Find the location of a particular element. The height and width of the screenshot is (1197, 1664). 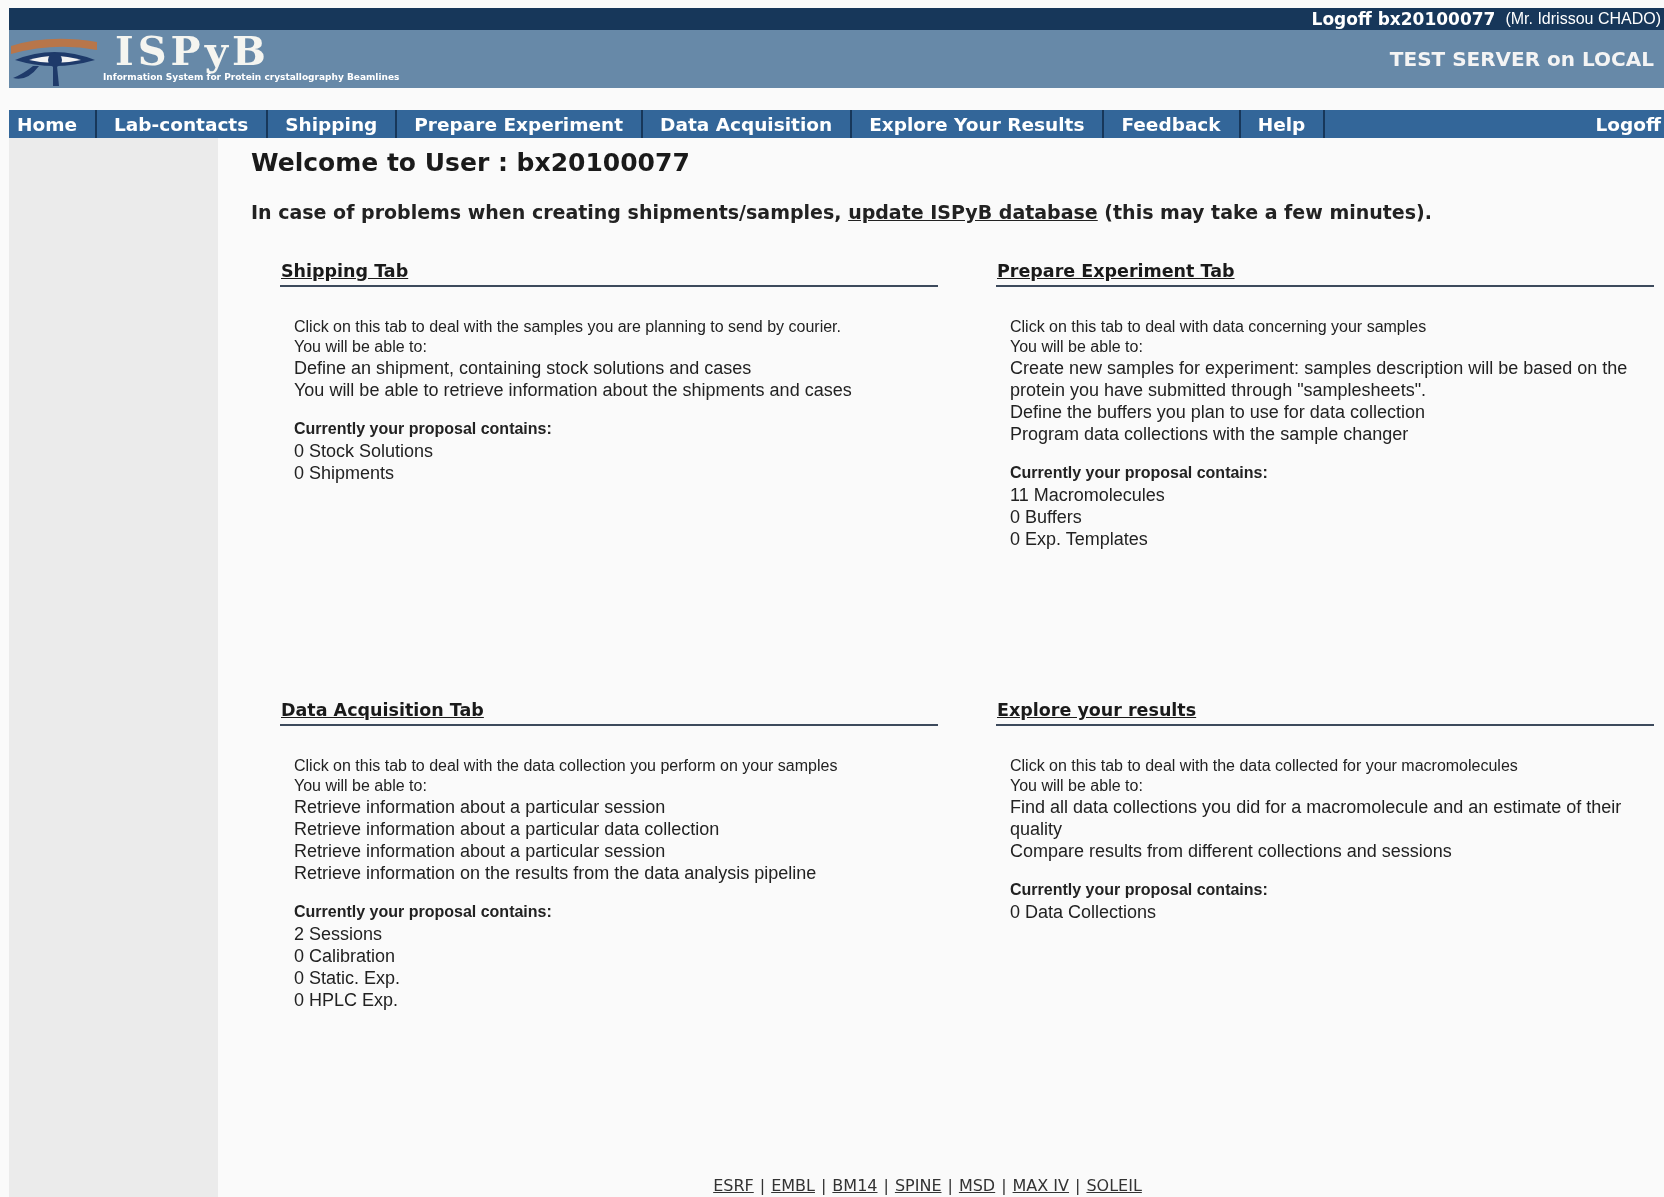

footer-link: EMBL is located at coordinates (793, 1185).